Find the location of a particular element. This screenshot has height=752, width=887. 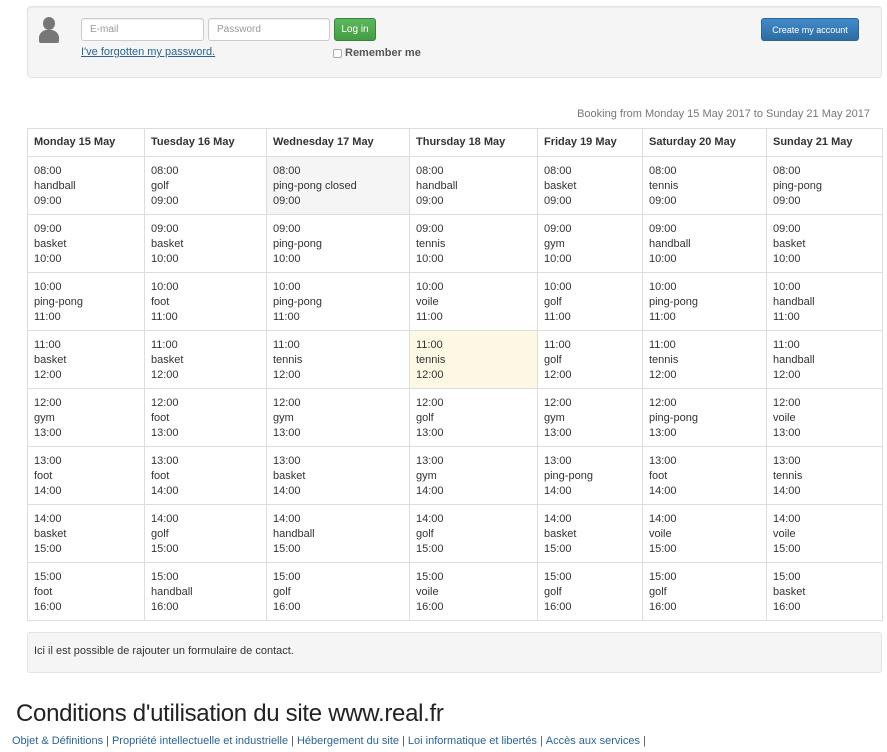

remember-me-checkbox is located at coordinates (337, 53).